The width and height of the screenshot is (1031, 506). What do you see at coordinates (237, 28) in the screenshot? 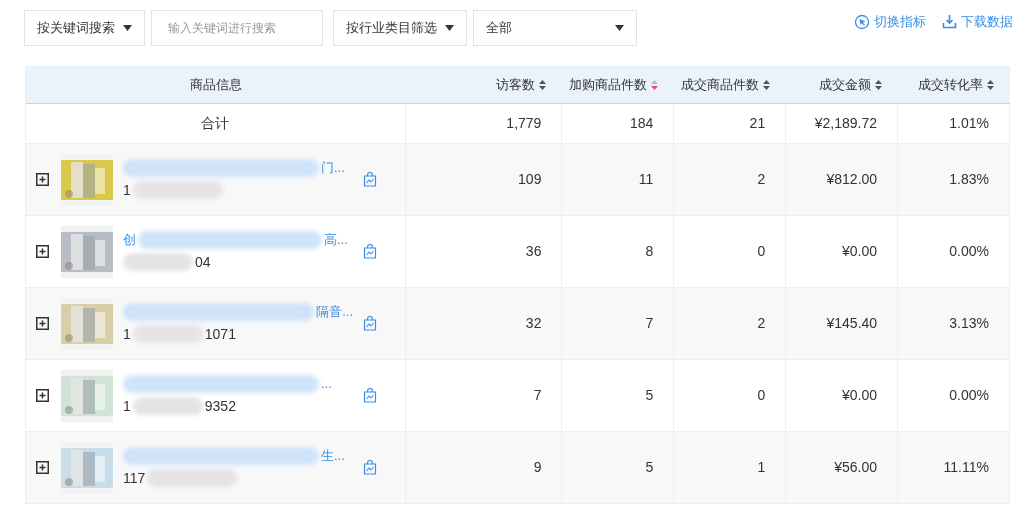
I see `search-field: 输入关键词进行搜索` at bounding box center [237, 28].